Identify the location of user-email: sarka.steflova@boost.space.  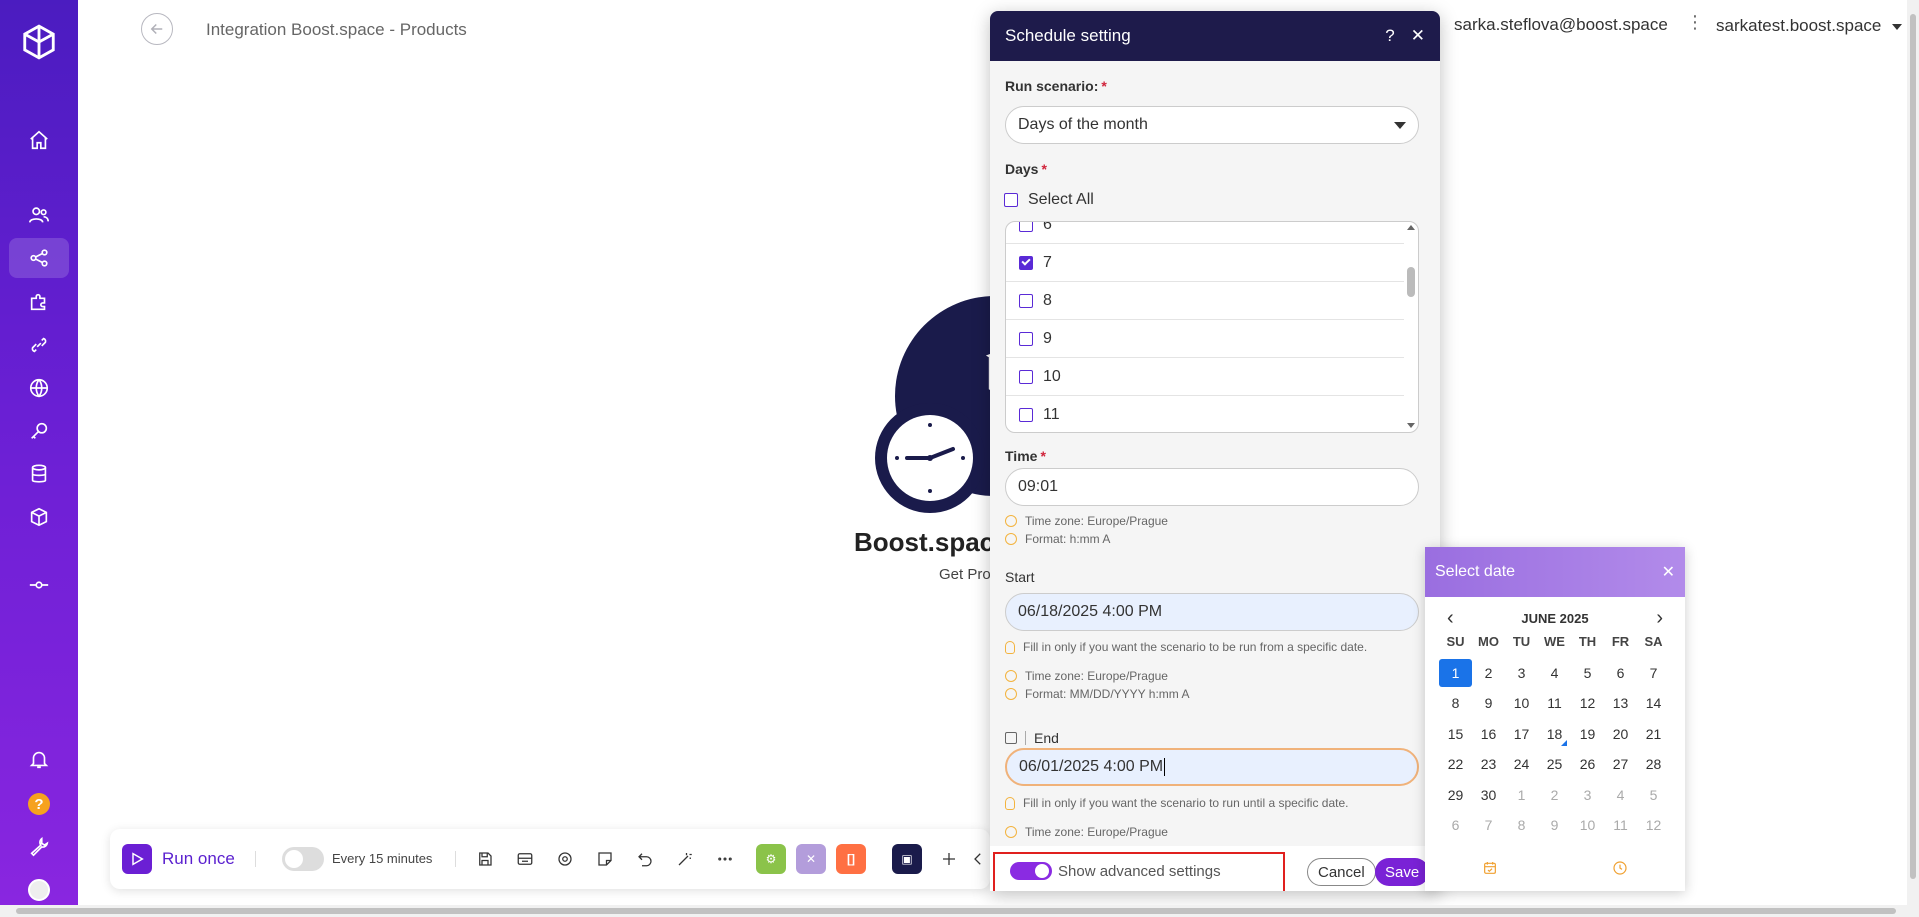
(1561, 25).